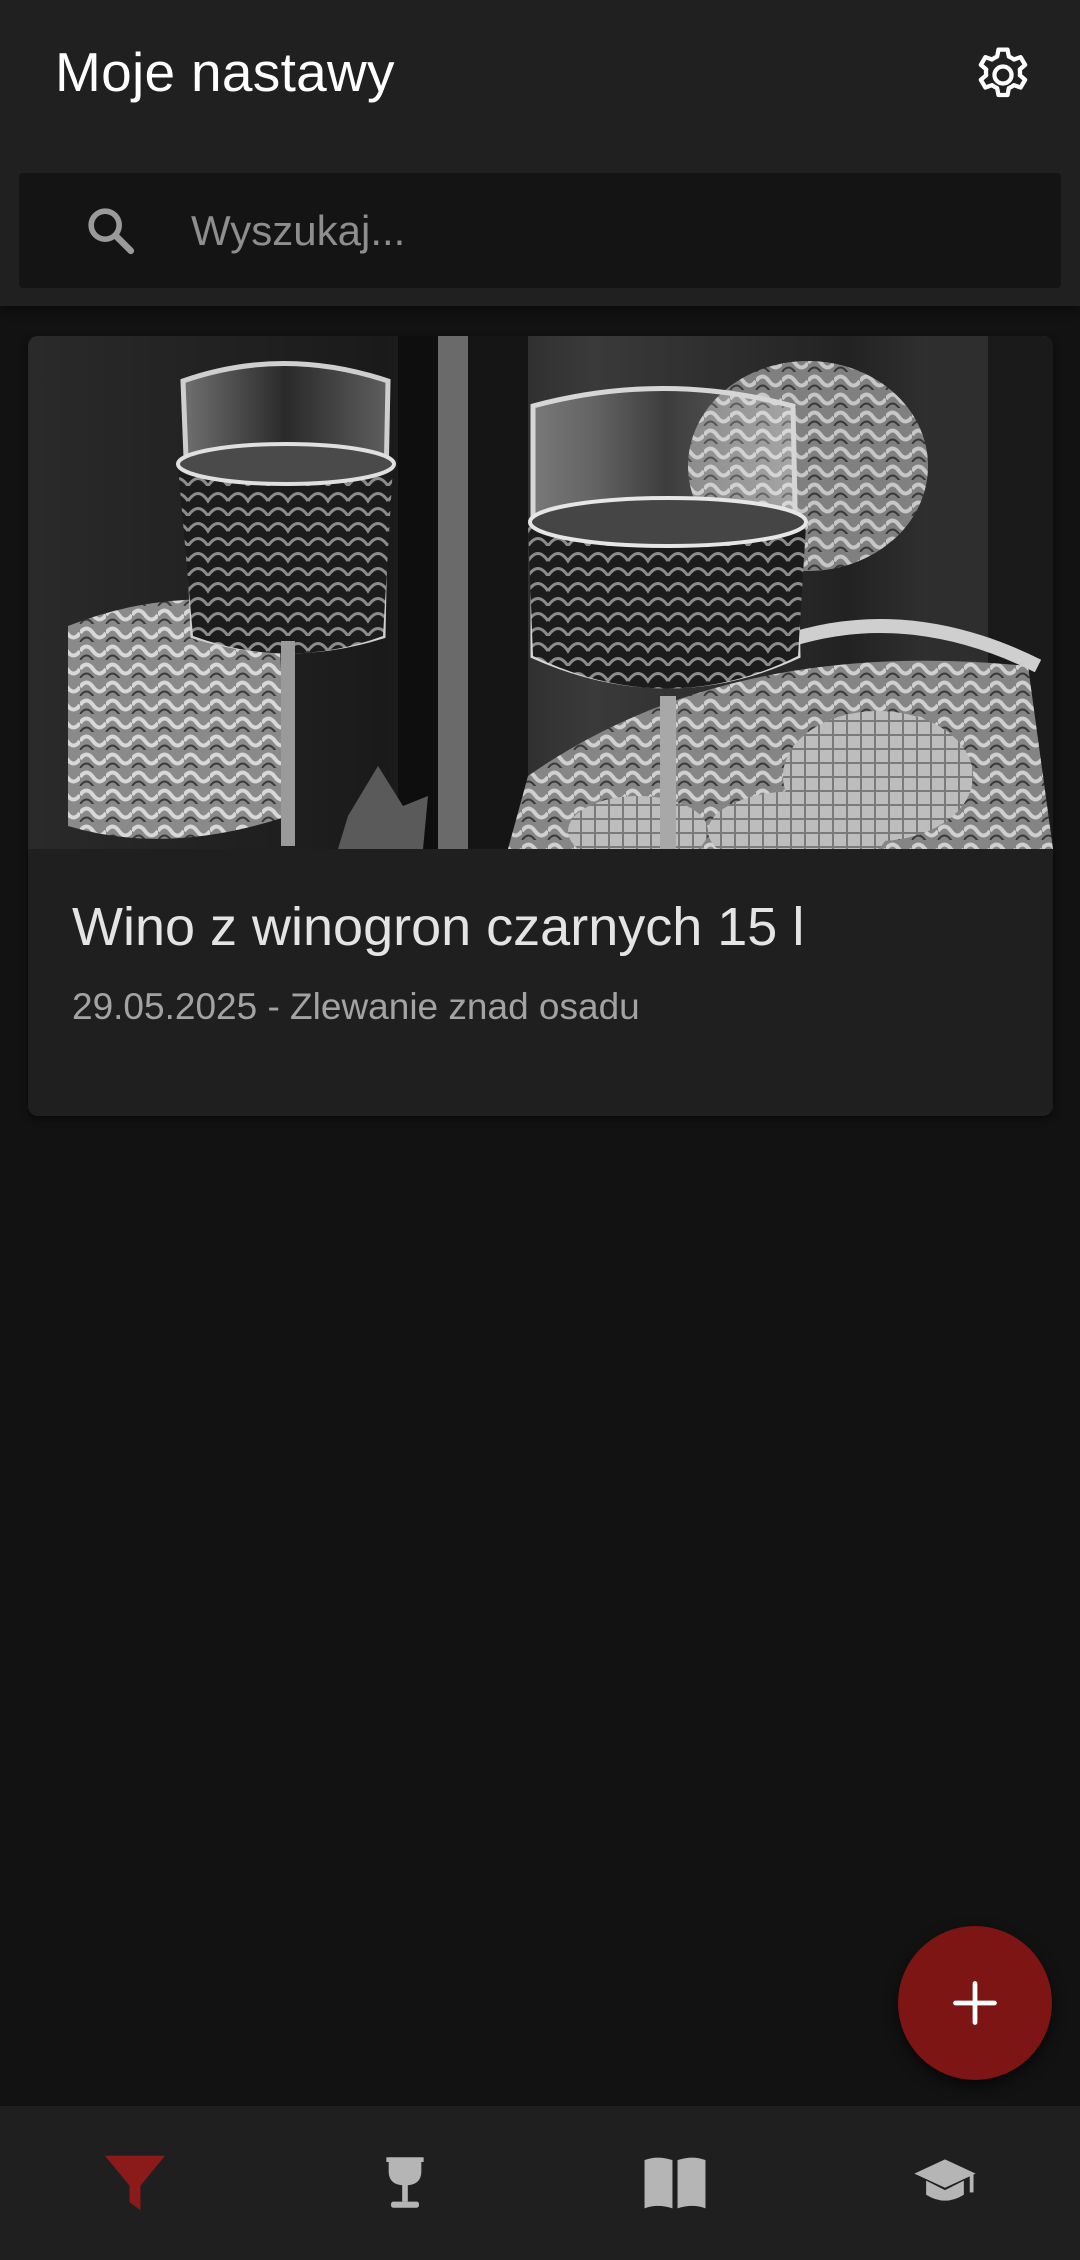 Image resolution: width=1080 pixels, height=2260 pixels. What do you see at coordinates (111, 231) in the screenshot?
I see `search-icon` at bounding box center [111, 231].